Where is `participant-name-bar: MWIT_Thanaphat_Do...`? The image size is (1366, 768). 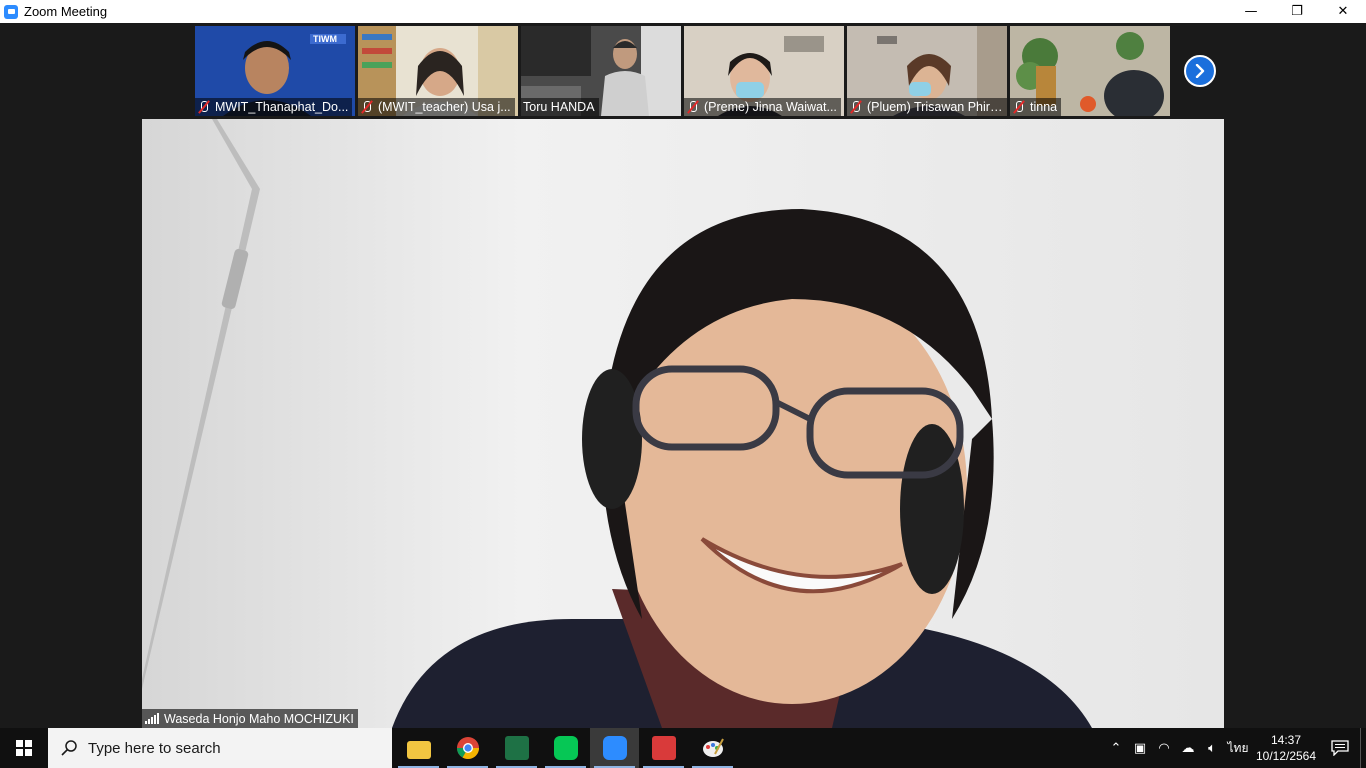 participant-name-bar: MWIT_Thanaphat_Do... is located at coordinates (274, 107).